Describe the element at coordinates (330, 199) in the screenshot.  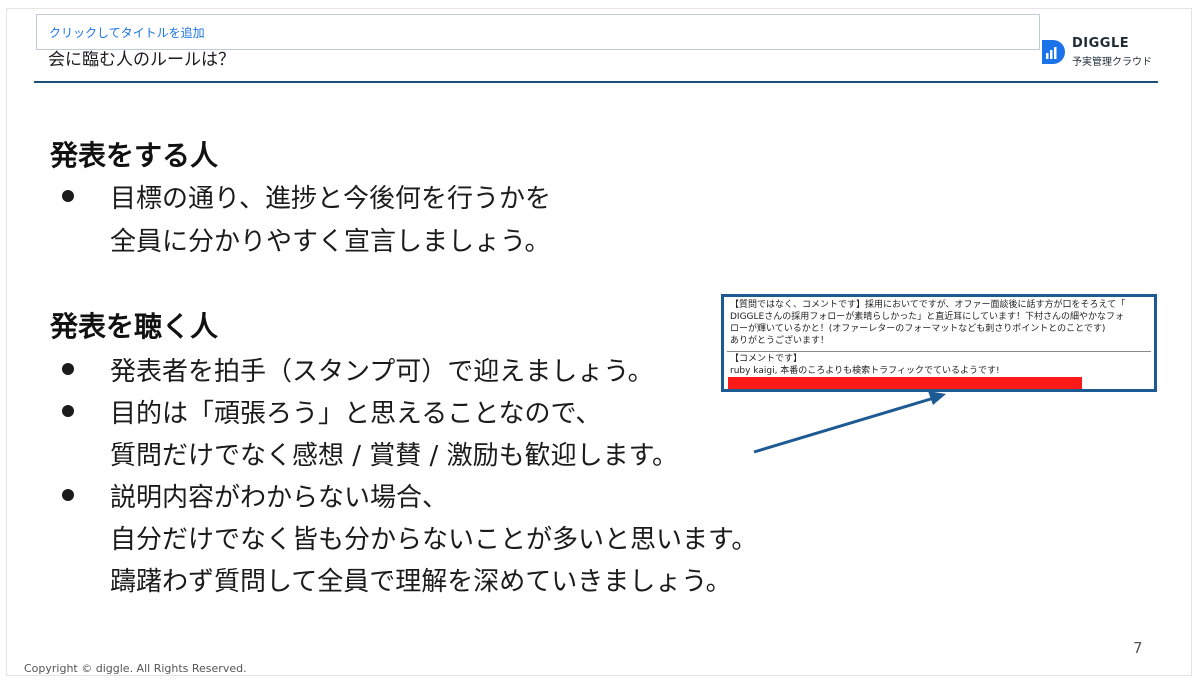
I see `presenter-bullet-1-line-1: 目標の通り、進捗と今後何を行うかを` at that location.